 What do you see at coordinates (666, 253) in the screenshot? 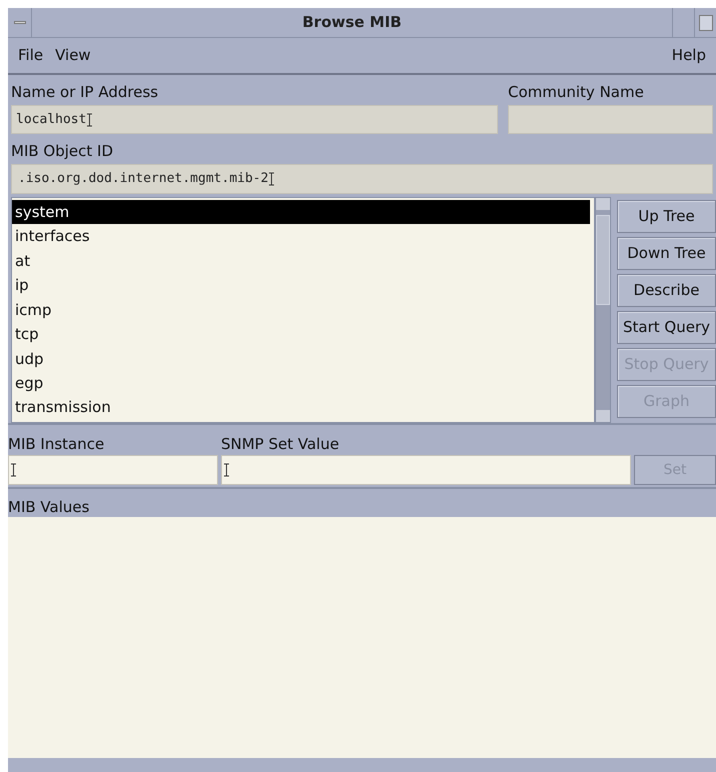
I see `action-button: Down Tree` at bounding box center [666, 253].